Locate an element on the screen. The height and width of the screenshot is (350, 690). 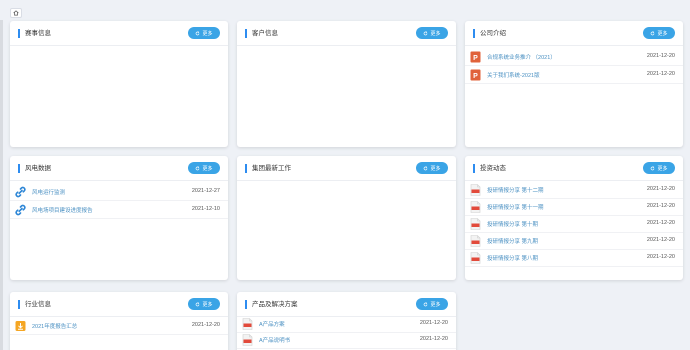
list-item-title: 2021年度报告汇总 is located at coordinates (54, 326).